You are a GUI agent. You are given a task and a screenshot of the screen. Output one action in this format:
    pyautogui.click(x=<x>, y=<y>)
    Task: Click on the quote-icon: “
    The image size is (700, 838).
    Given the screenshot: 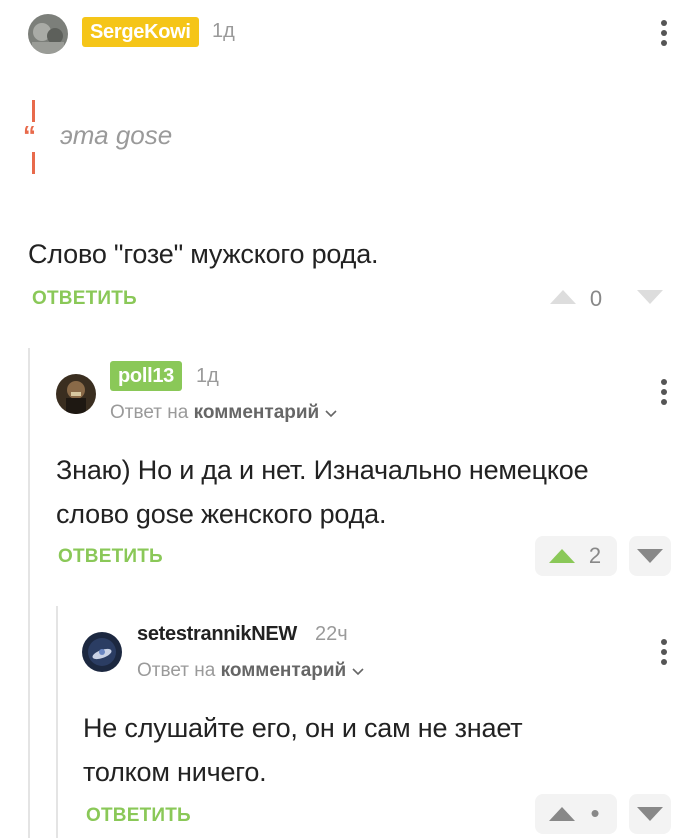 What is the action you would take?
    pyautogui.click(x=29, y=135)
    